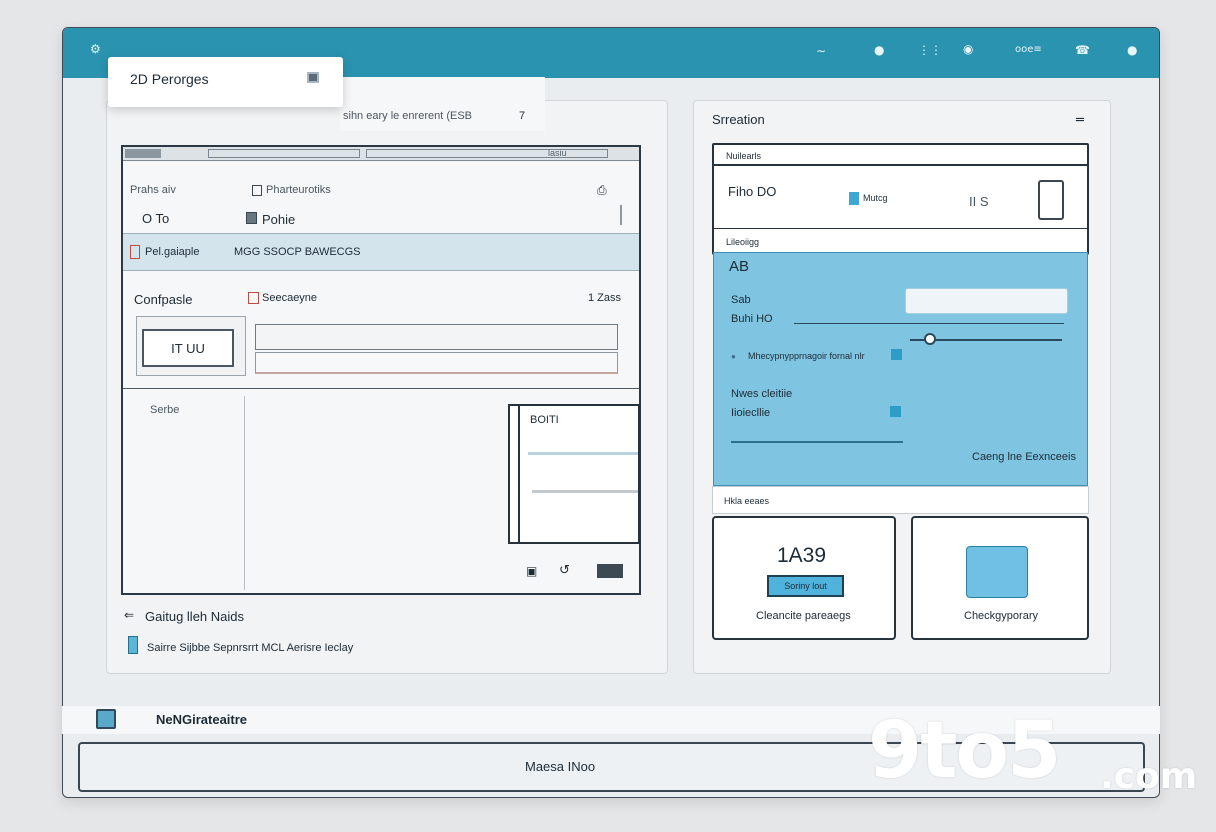  Describe the element at coordinates (133, 645) in the screenshot. I see `battery-icon` at that location.